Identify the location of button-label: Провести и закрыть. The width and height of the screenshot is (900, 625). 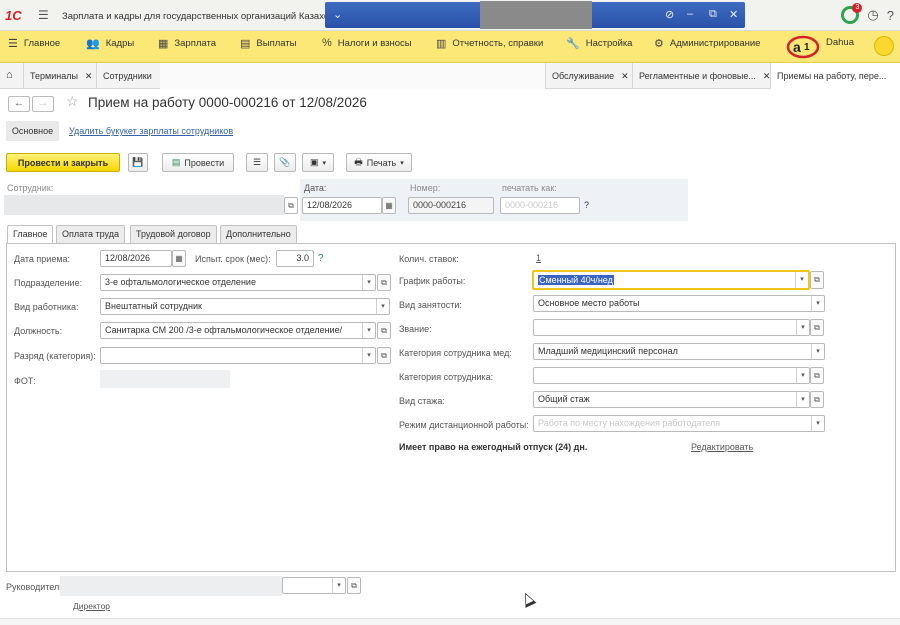
(63, 162).